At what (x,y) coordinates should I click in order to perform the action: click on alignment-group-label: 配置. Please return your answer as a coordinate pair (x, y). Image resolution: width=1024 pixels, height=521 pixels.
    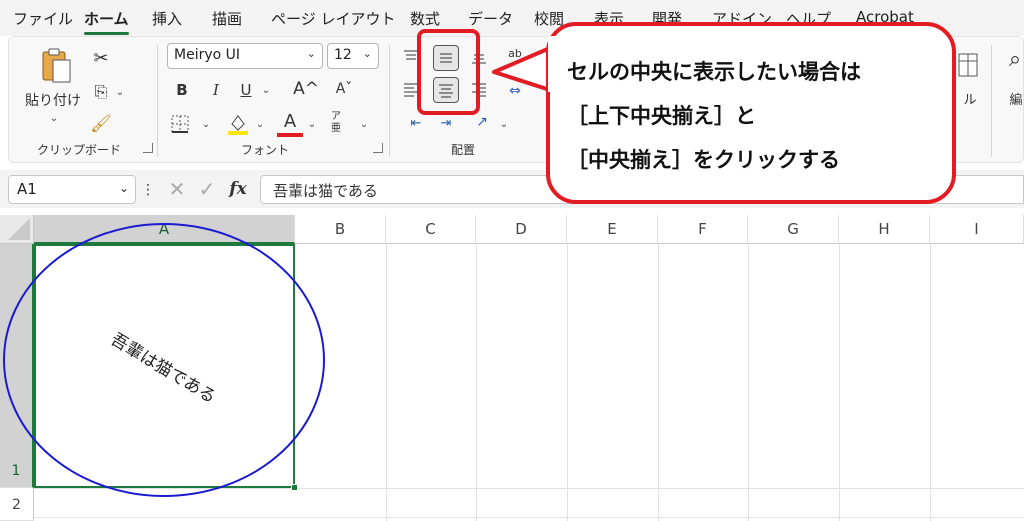
    Looking at the image, I should click on (463, 150).